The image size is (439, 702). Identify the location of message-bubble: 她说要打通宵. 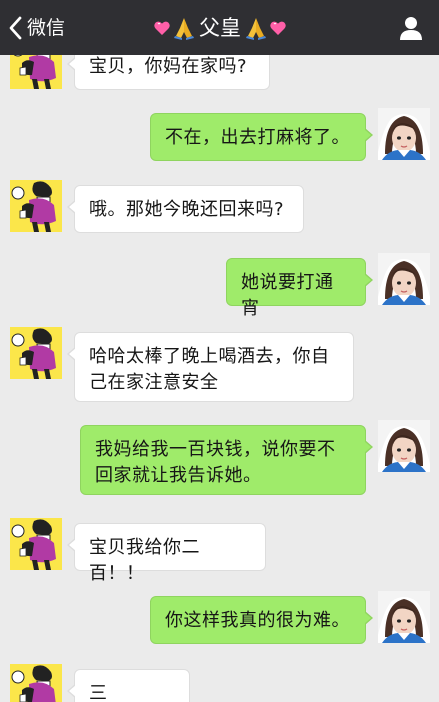
(299, 288).